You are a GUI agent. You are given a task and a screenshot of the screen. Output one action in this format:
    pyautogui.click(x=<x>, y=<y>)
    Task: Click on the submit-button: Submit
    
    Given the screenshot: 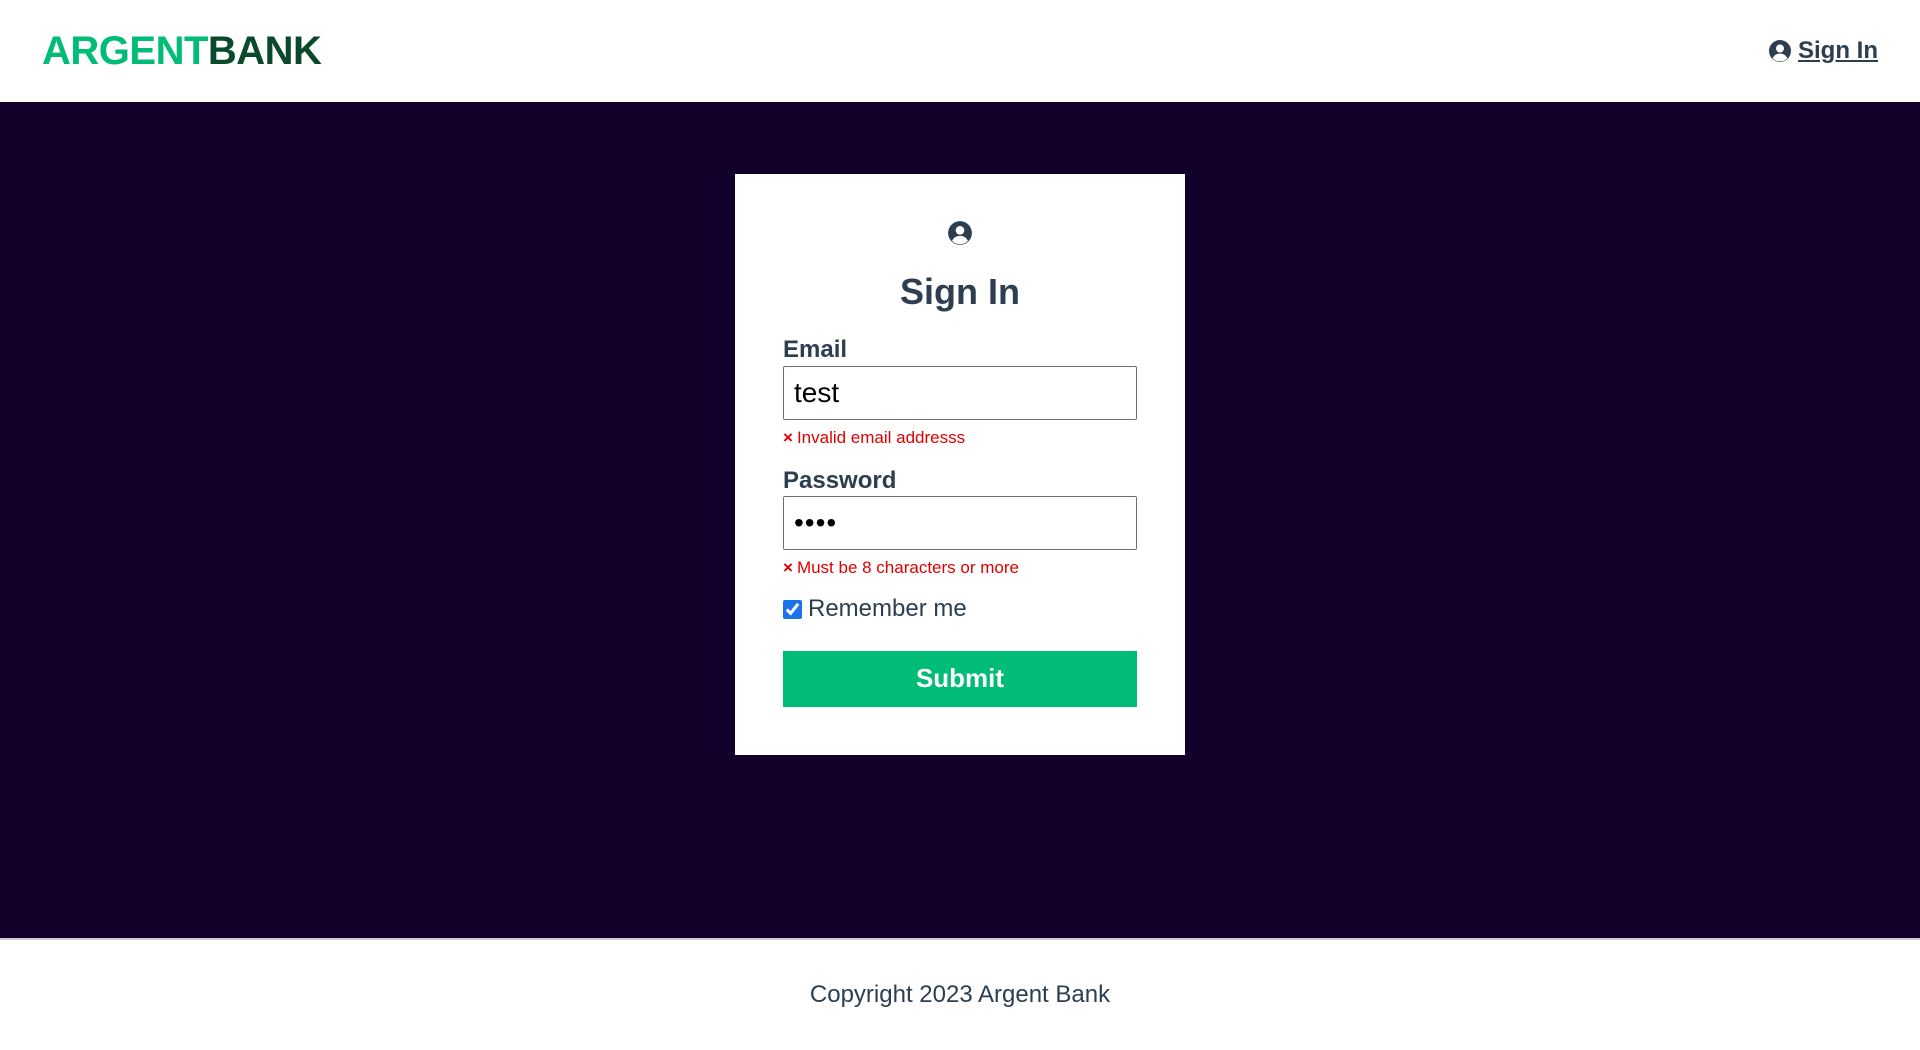 What is the action you would take?
    pyautogui.click(x=960, y=678)
    